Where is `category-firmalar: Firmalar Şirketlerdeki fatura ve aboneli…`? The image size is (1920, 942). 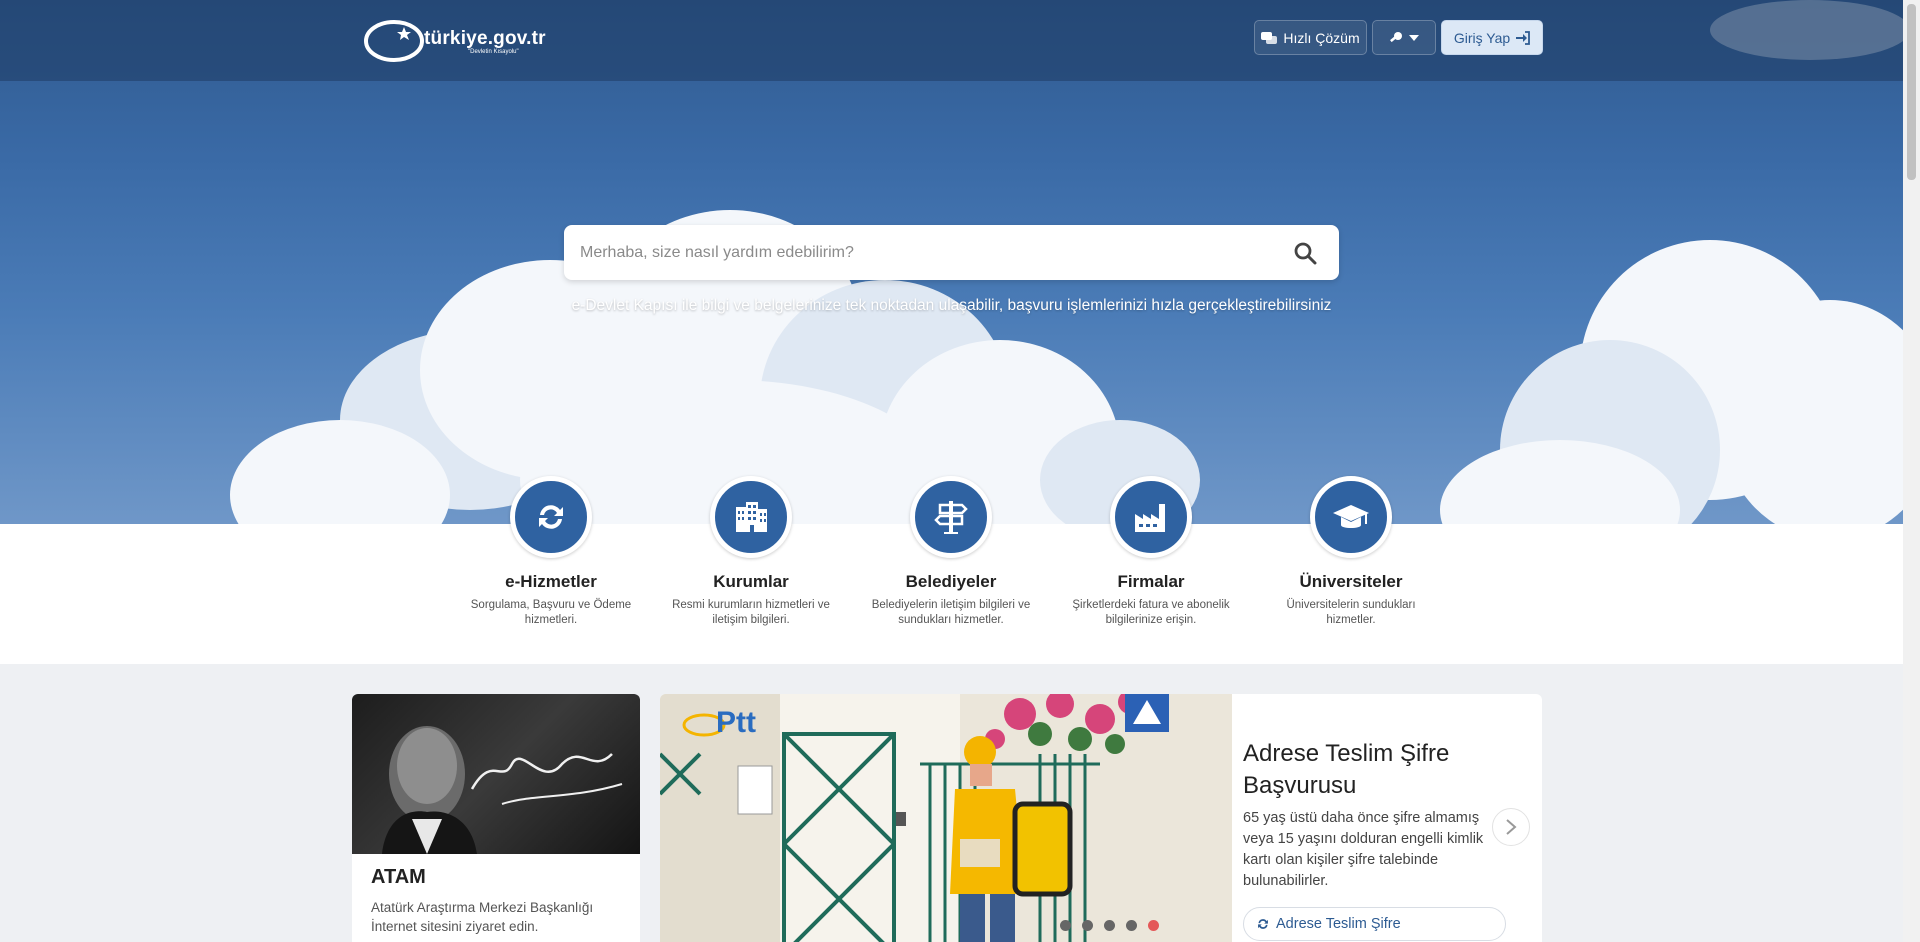
category-firmalar: Firmalar Şirketlerdeki fatura ve aboneli… is located at coordinates (1151, 552).